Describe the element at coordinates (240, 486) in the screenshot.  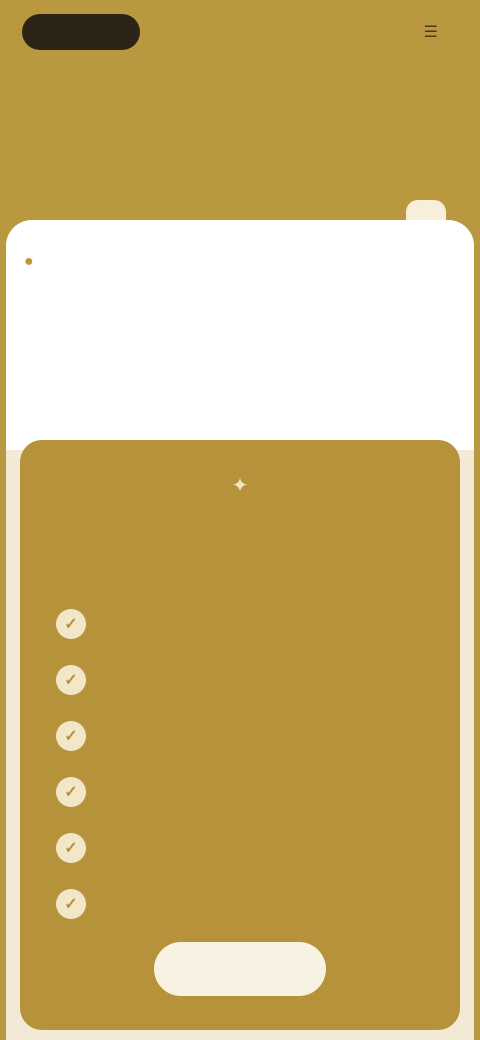
I see `sparkle-icon: ✦` at that location.